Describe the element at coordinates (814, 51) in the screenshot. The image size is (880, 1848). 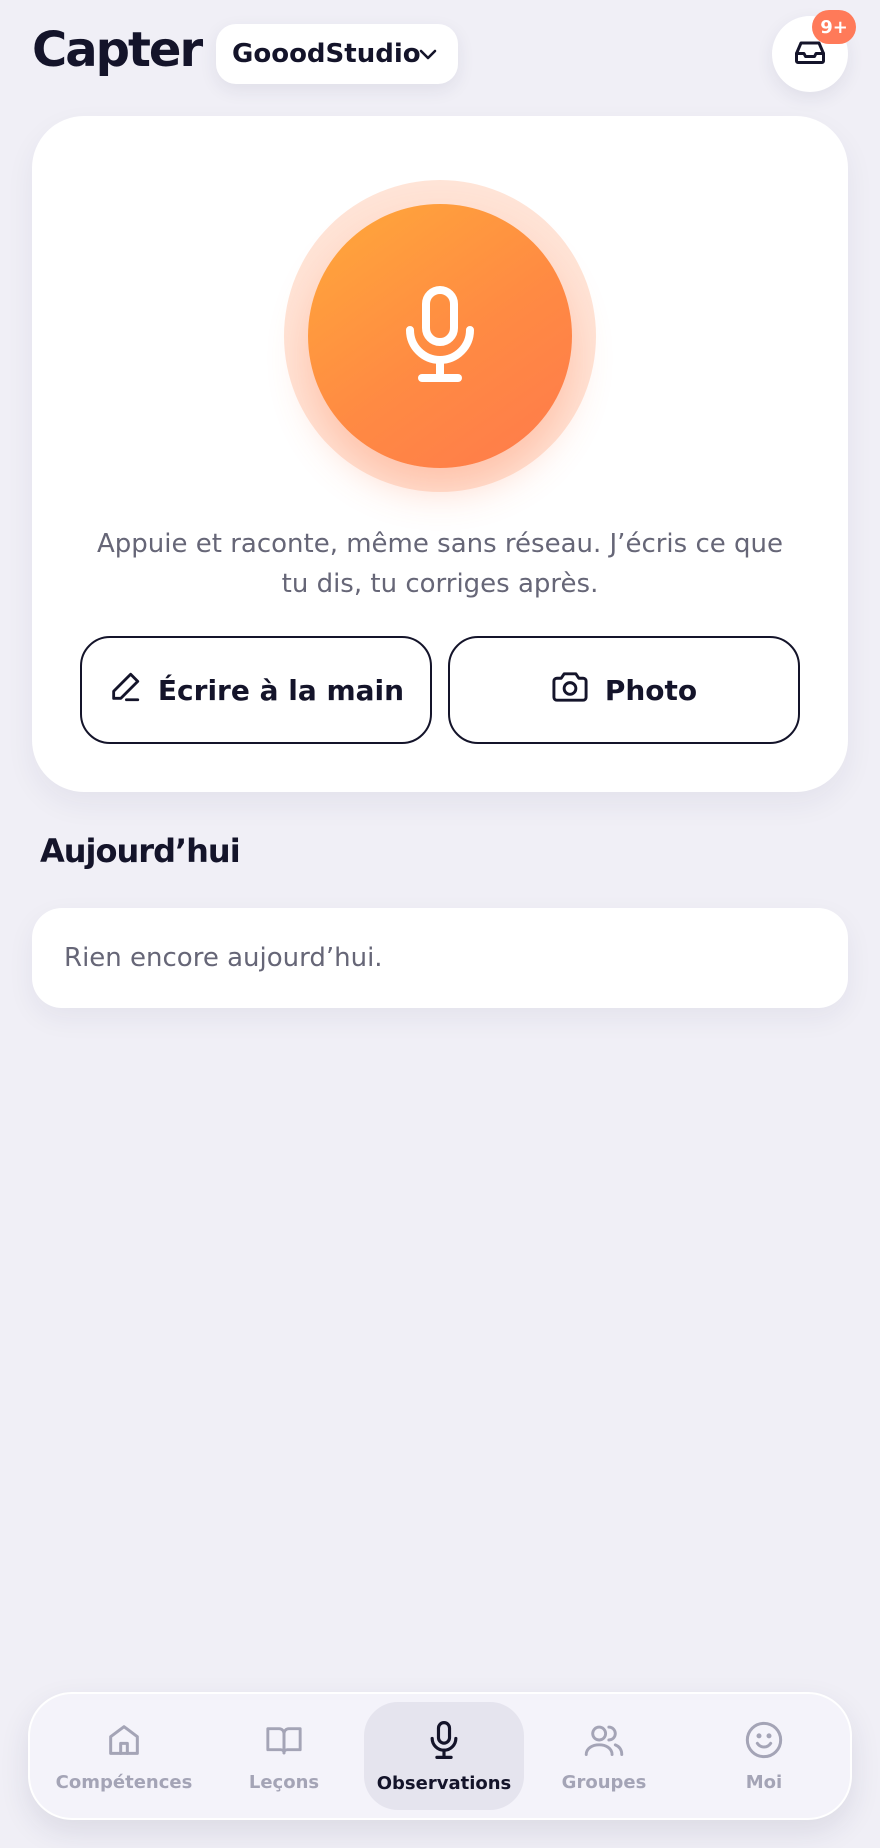
I see `inbox-button: 9+` at that location.